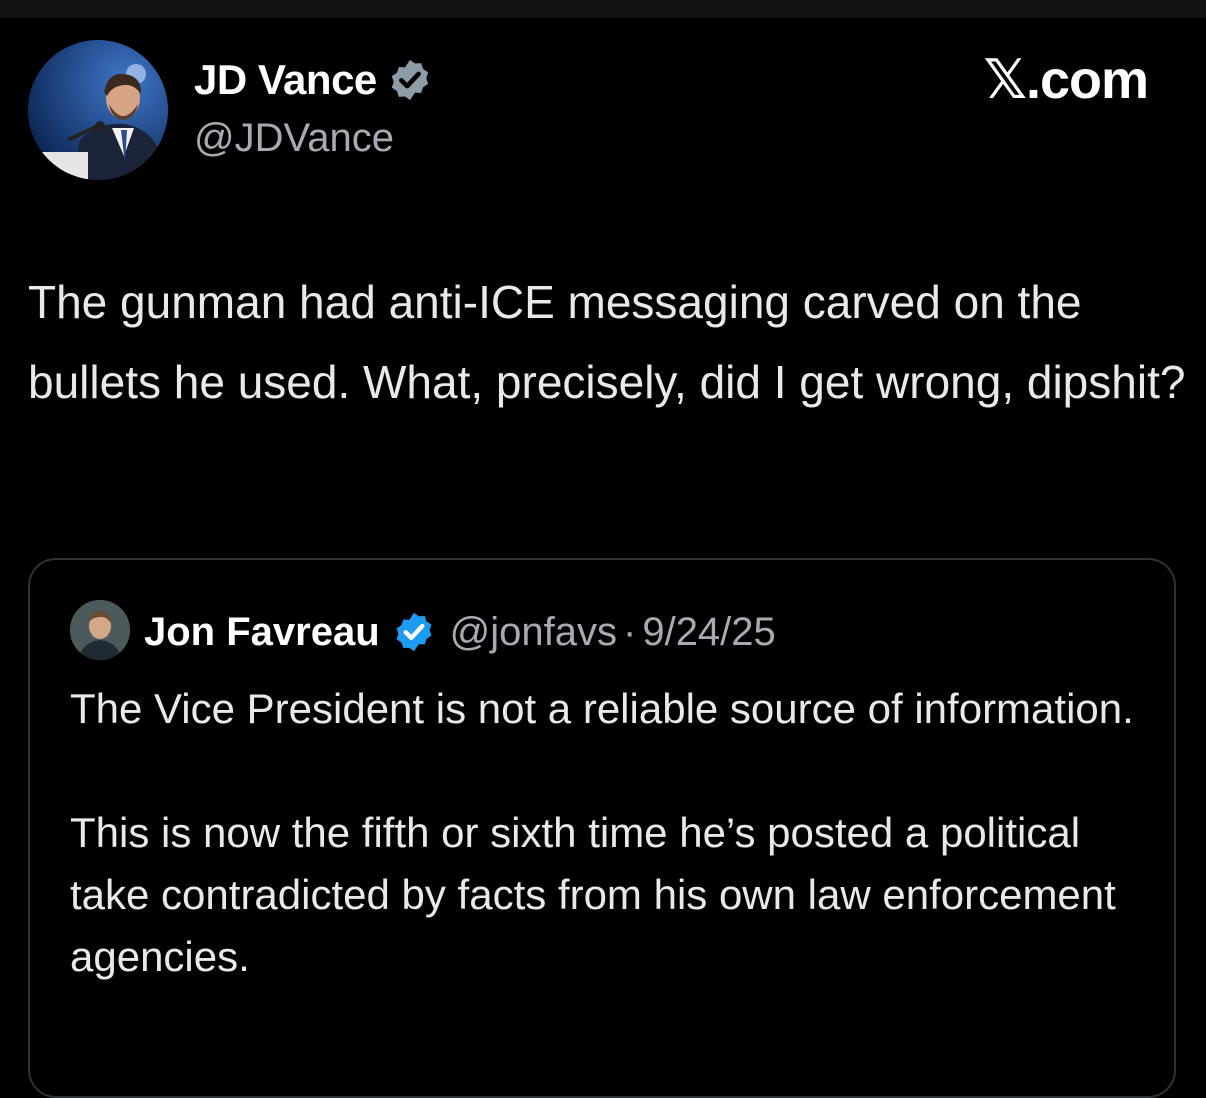  Describe the element at coordinates (100, 630) in the screenshot. I see `quoted-avatar` at that location.